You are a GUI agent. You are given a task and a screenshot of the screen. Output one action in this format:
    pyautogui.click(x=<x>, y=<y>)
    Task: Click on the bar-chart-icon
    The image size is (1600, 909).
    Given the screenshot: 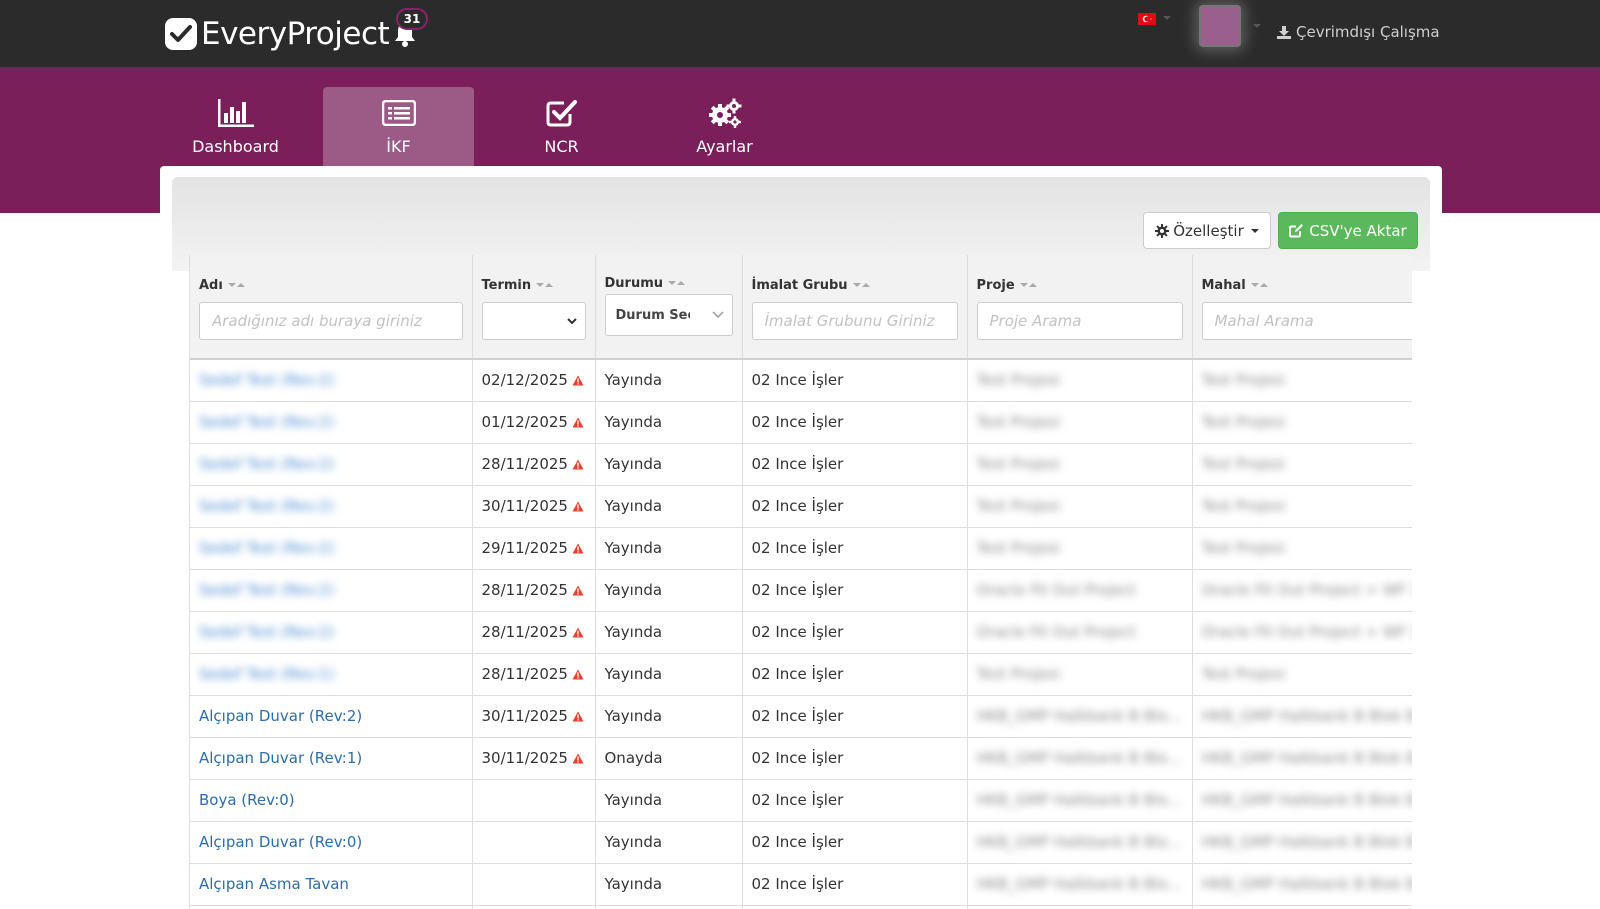 What is the action you would take?
    pyautogui.click(x=235, y=113)
    